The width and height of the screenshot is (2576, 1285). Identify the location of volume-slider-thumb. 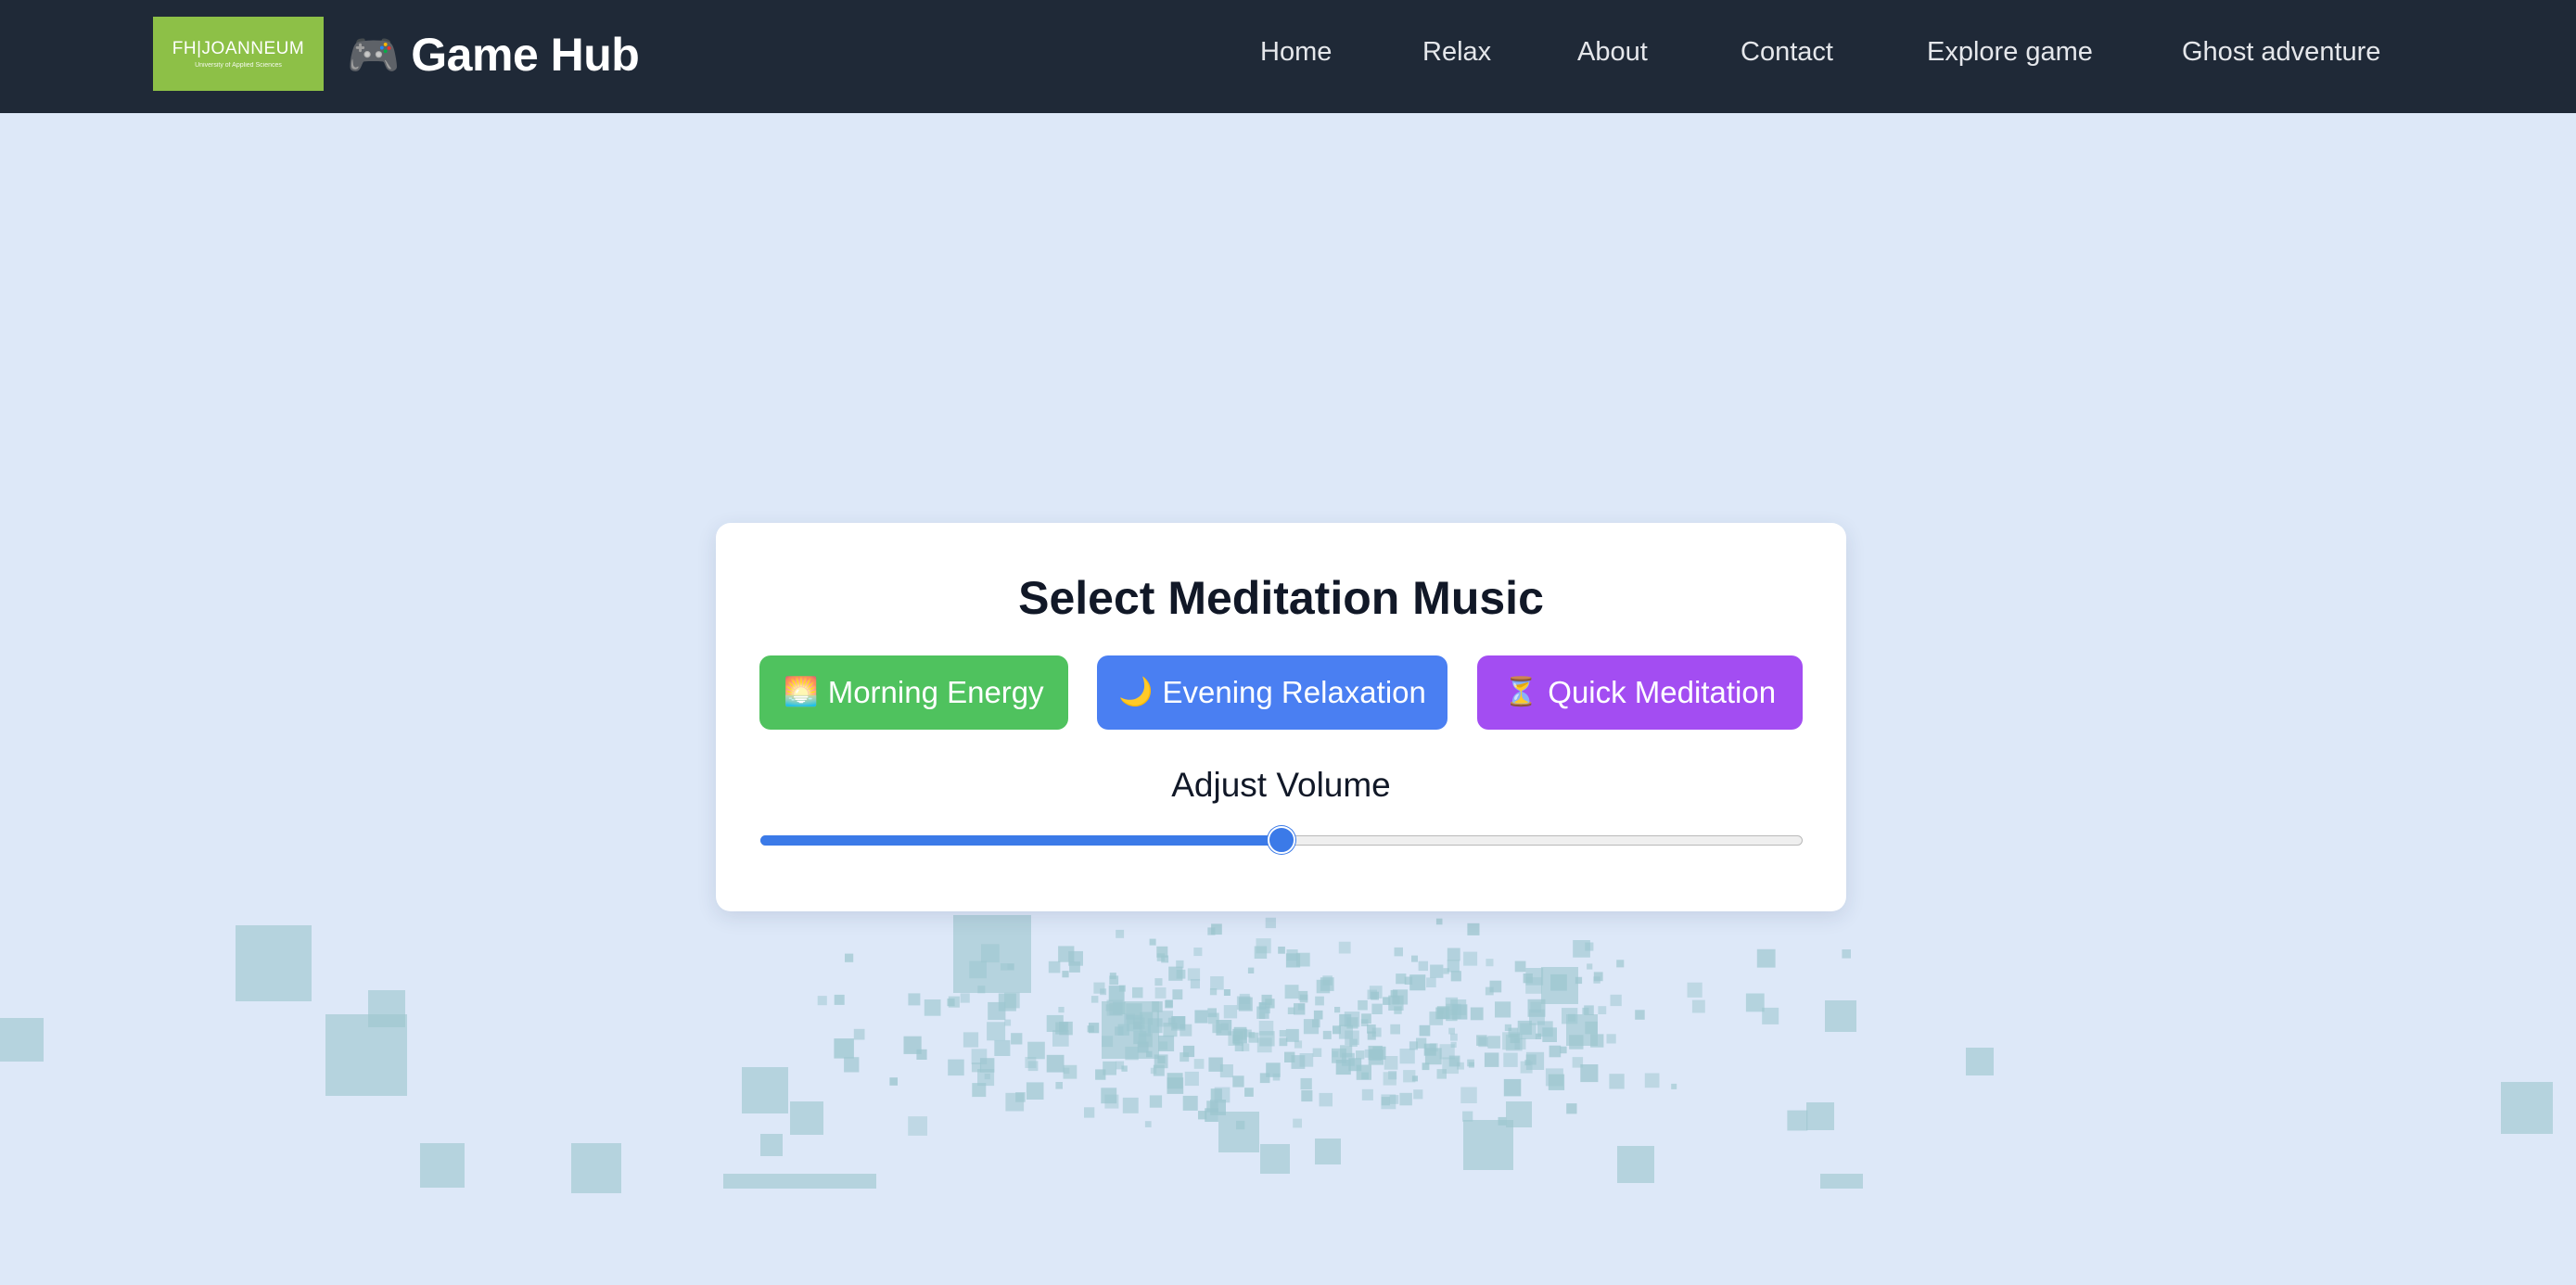
(1281, 840).